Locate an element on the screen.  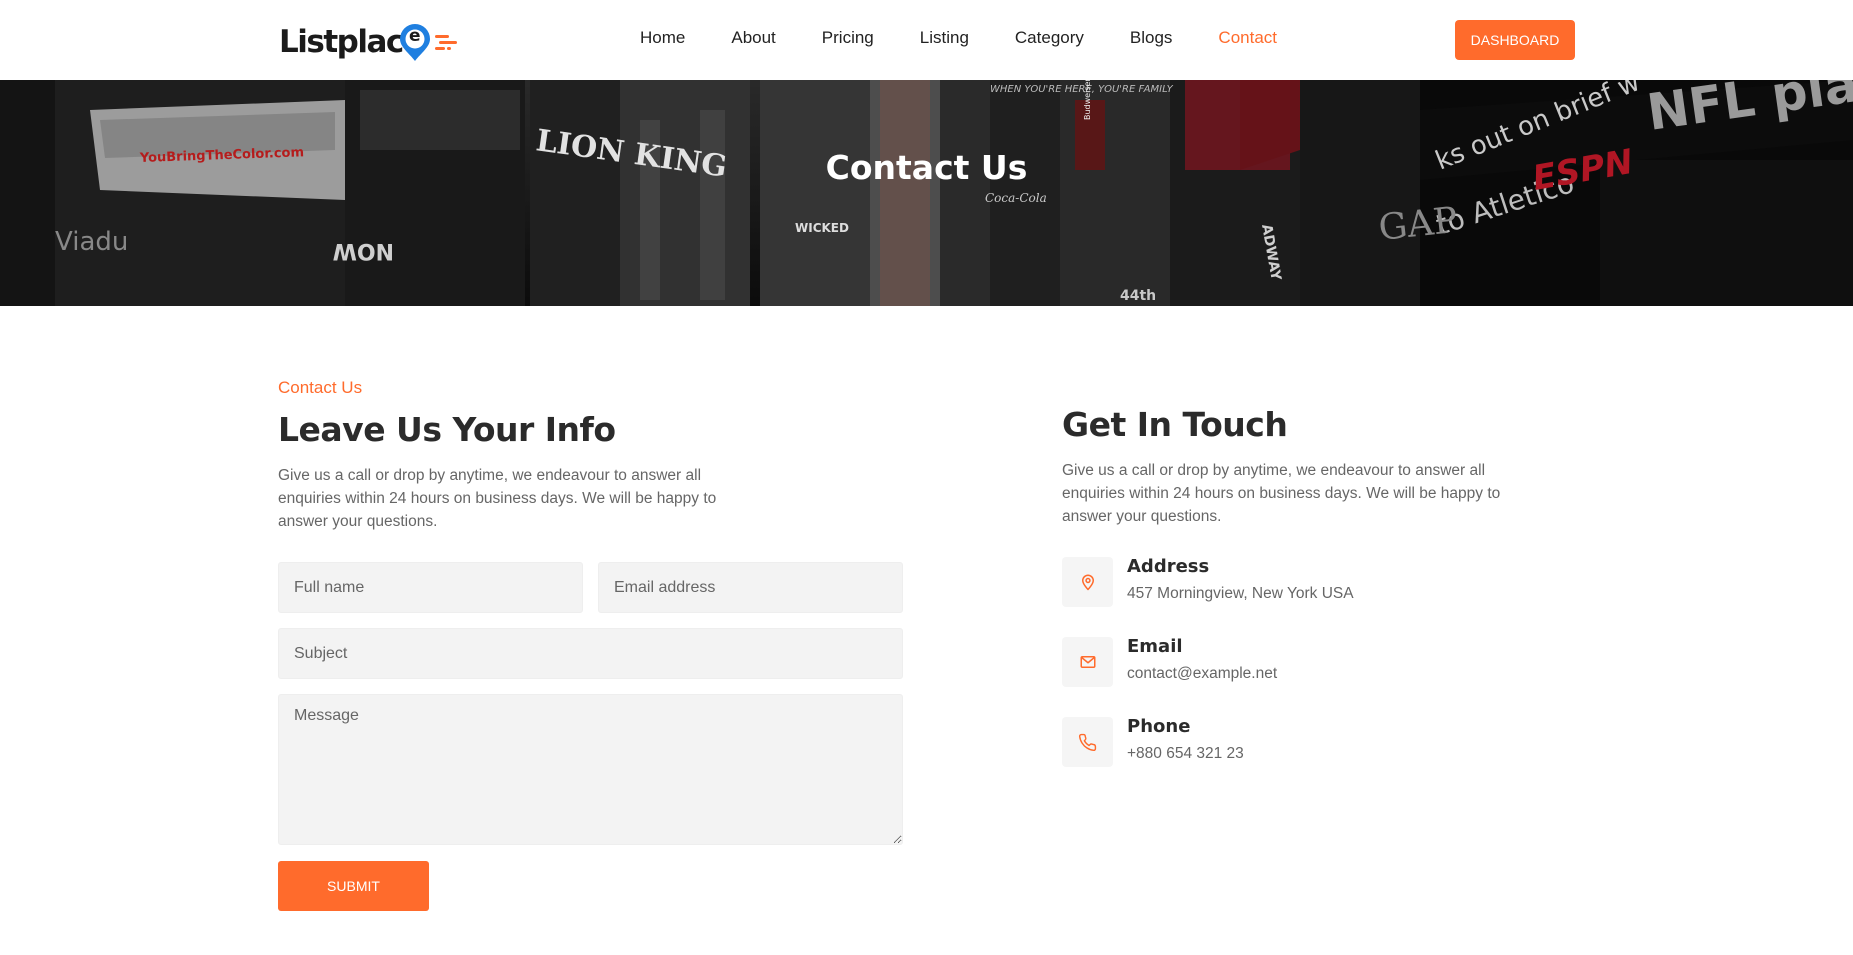
email-address-input is located at coordinates (750, 587).